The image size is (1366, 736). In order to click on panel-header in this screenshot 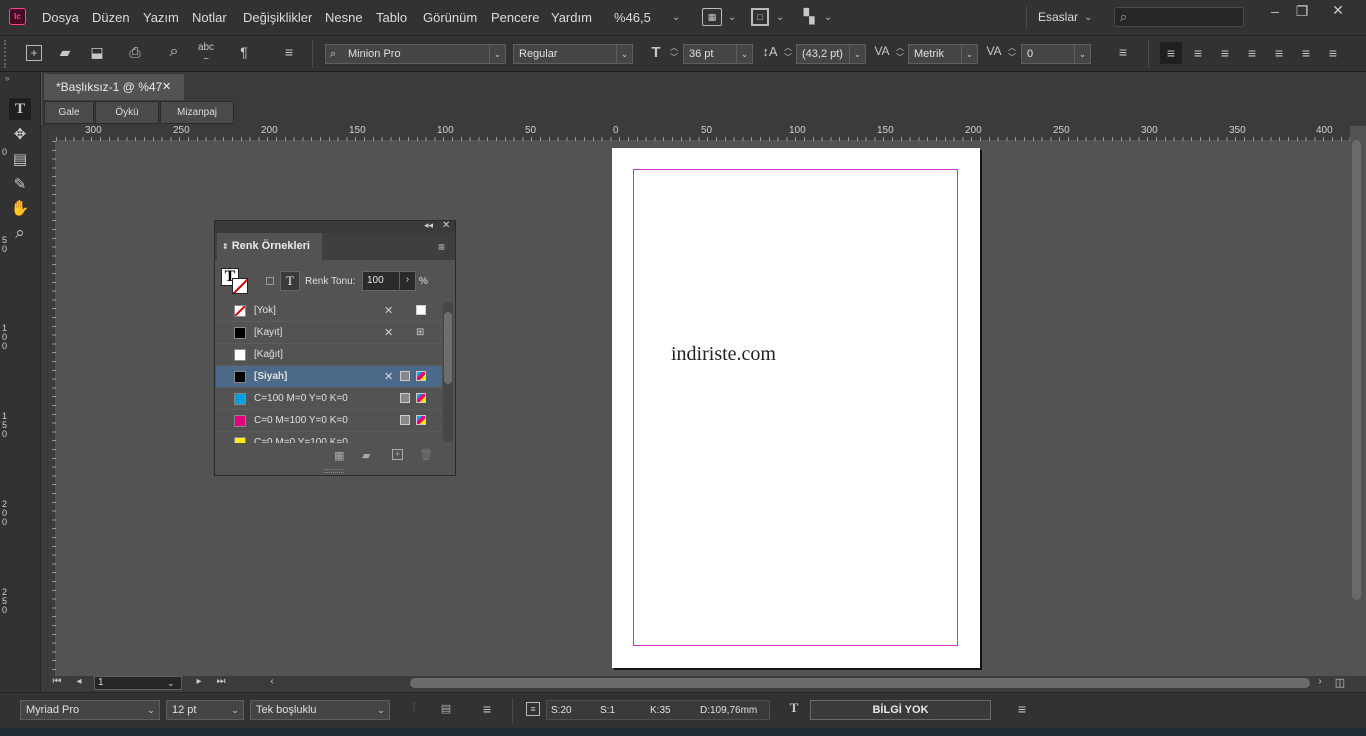, I will do `click(335, 227)`.